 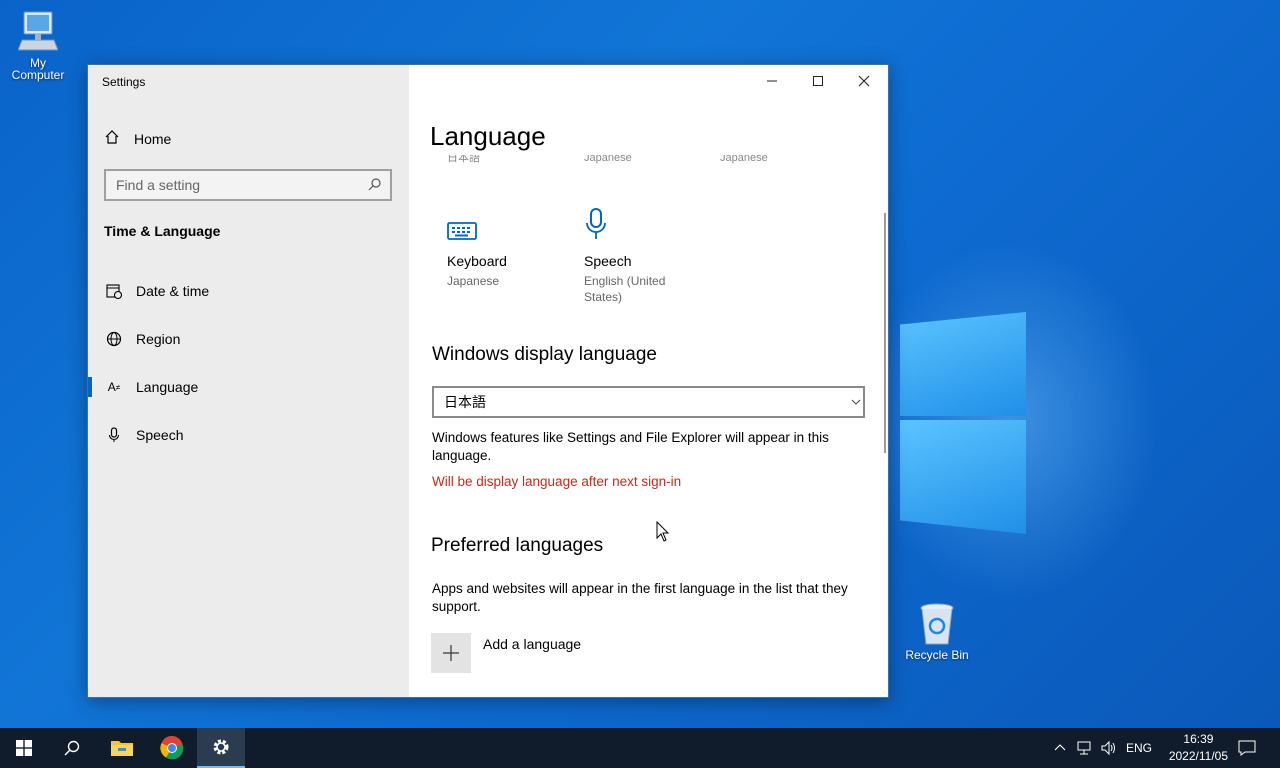 I want to click on clock-date: 2022/11/05, so click(x=1198, y=756).